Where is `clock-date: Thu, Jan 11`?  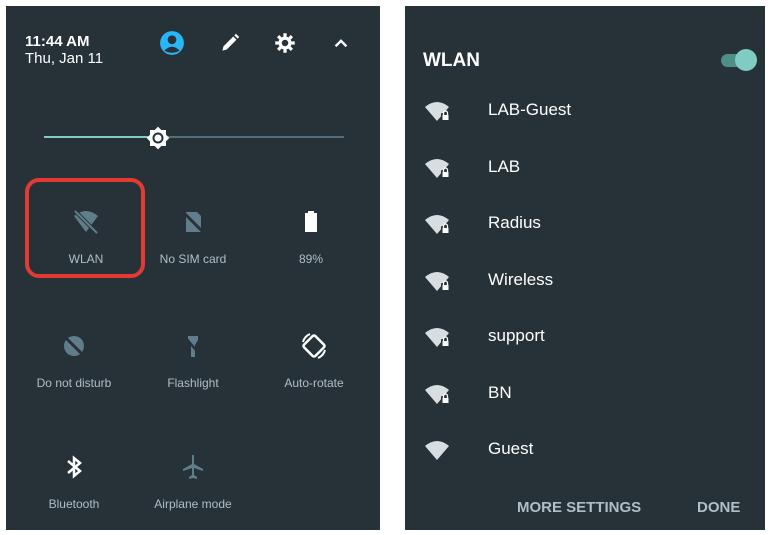 clock-date: Thu, Jan 11 is located at coordinates (64, 58).